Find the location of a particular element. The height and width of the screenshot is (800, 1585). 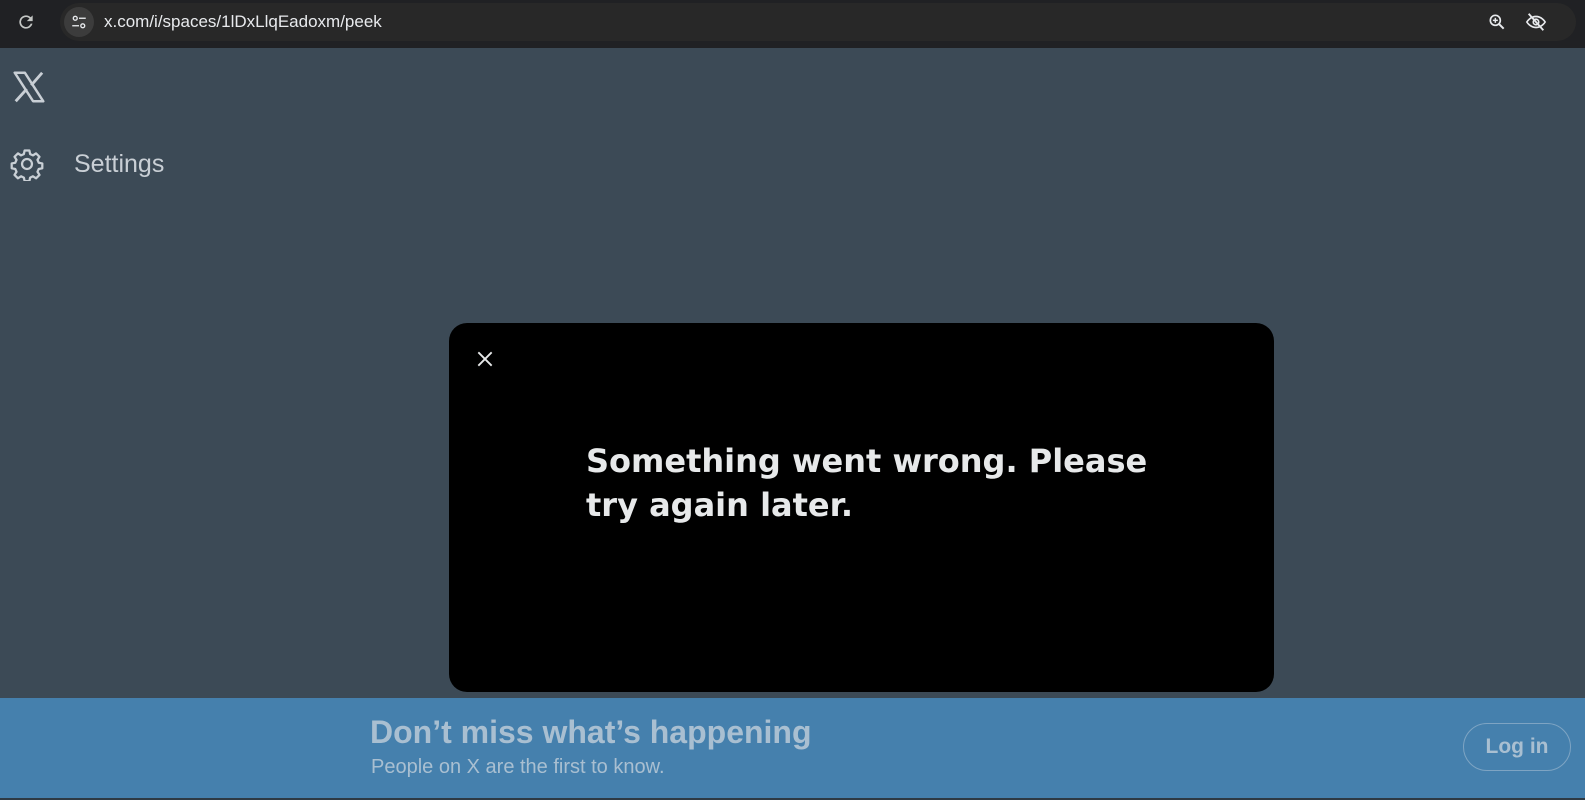

reload-icon is located at coordinates (26, 22).